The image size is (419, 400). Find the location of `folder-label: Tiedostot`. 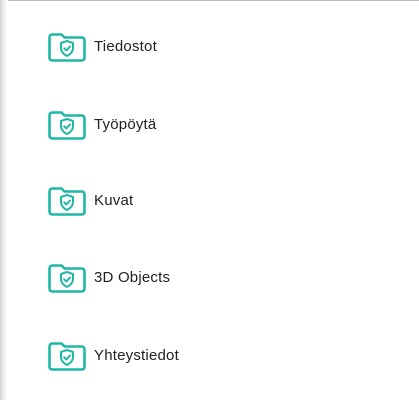

folder-label: Tiedostot is located at coordinates (125, 46).